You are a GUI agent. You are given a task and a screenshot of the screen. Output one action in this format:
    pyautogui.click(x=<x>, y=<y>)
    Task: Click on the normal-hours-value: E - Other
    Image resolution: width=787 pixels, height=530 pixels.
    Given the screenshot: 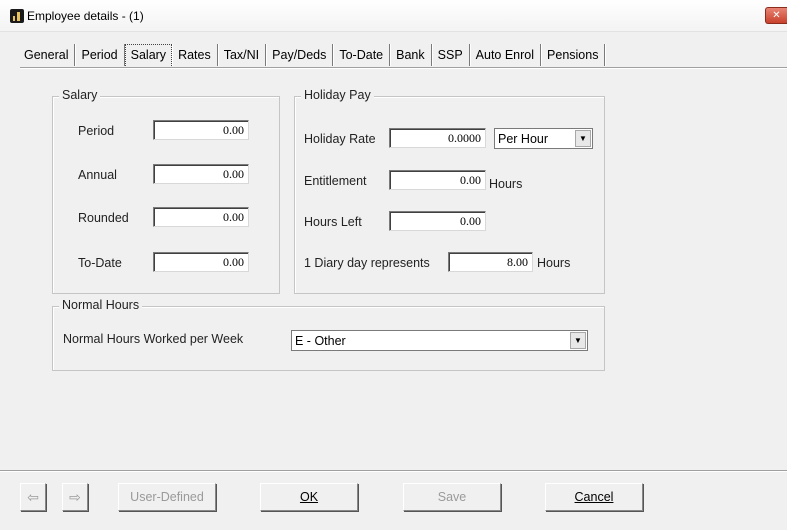 What is the action you would take?
    pyautogui.click(x=320, y=341)
    